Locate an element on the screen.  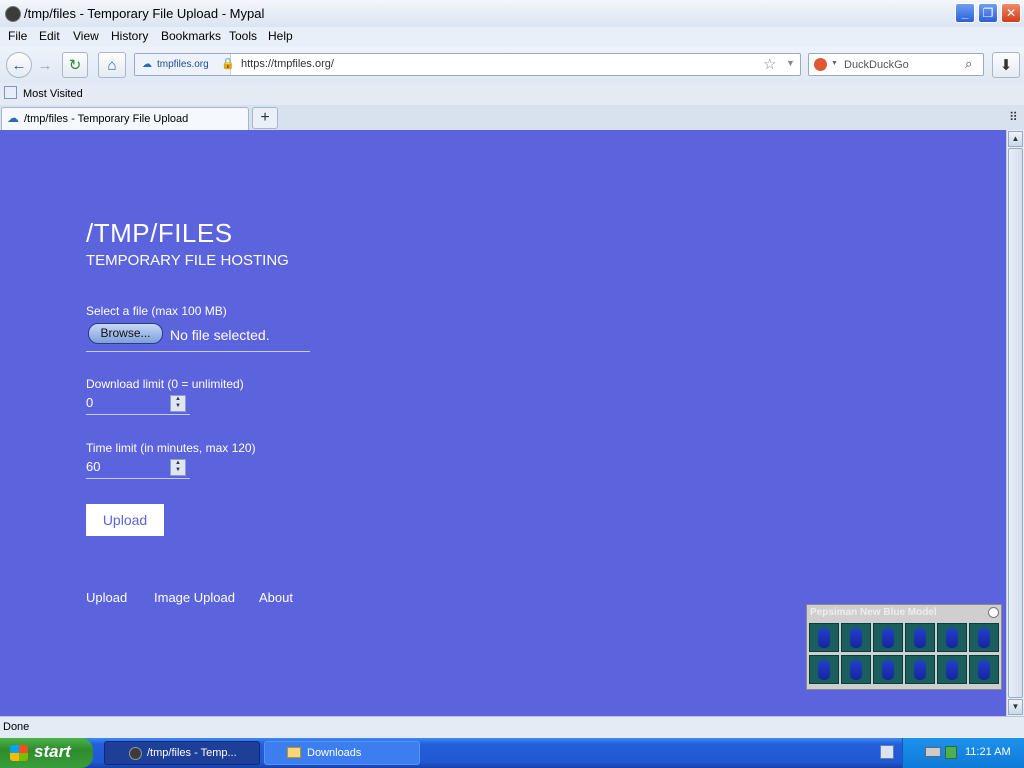
scroll-down-icon: ▼ is located at coordinates (1015, 707).